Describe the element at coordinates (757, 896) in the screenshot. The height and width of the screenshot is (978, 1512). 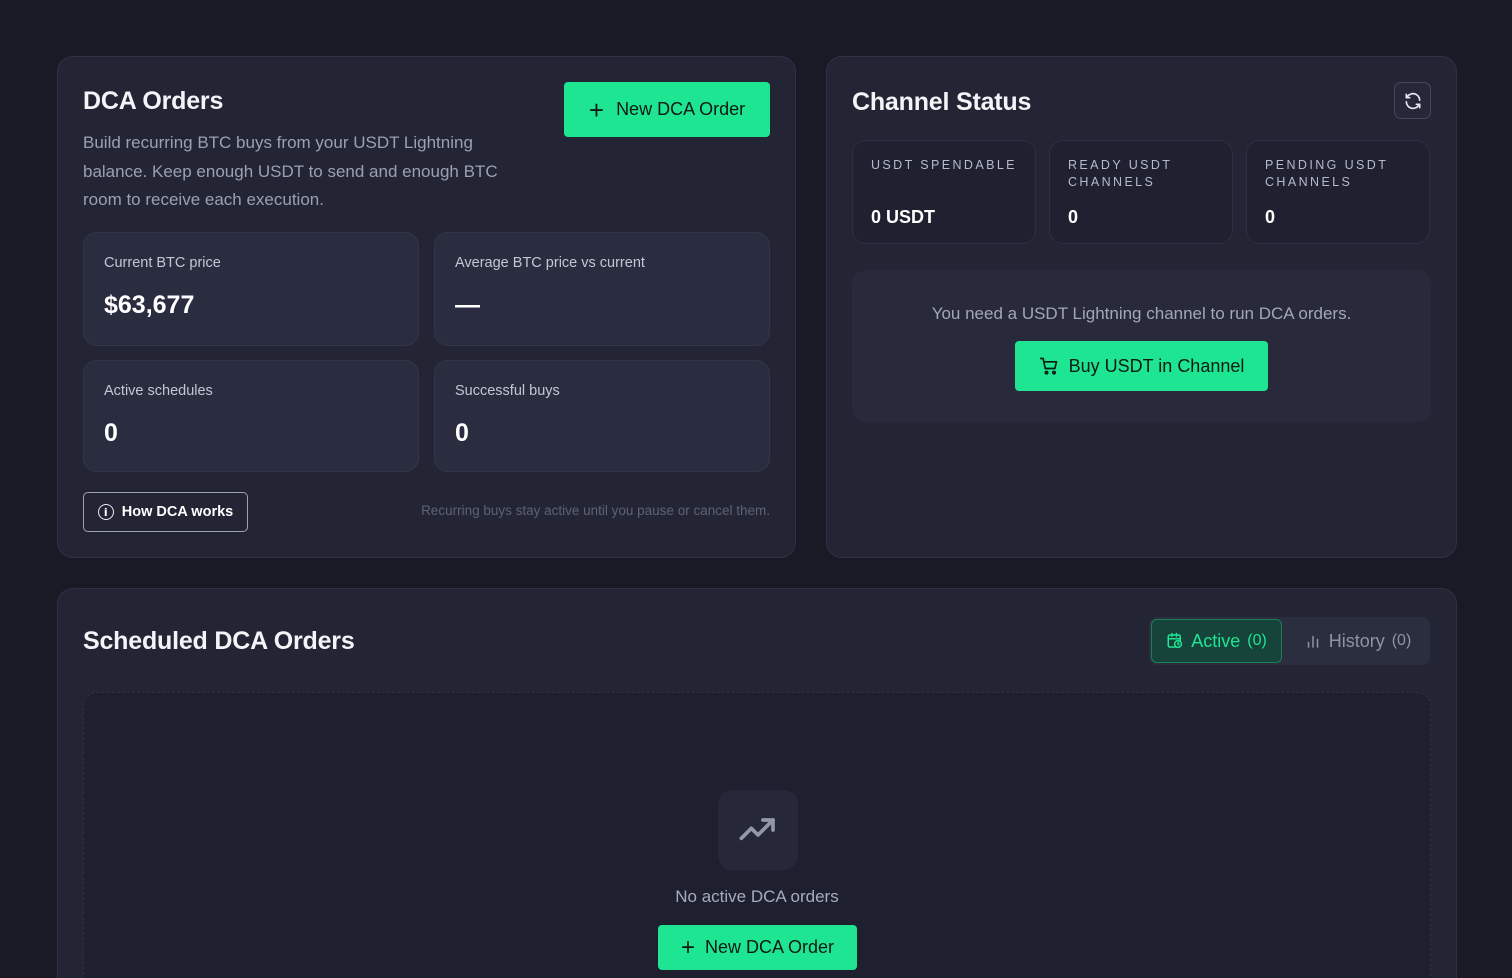
I see `empty-orders-text: No active DCA orders` at that location.